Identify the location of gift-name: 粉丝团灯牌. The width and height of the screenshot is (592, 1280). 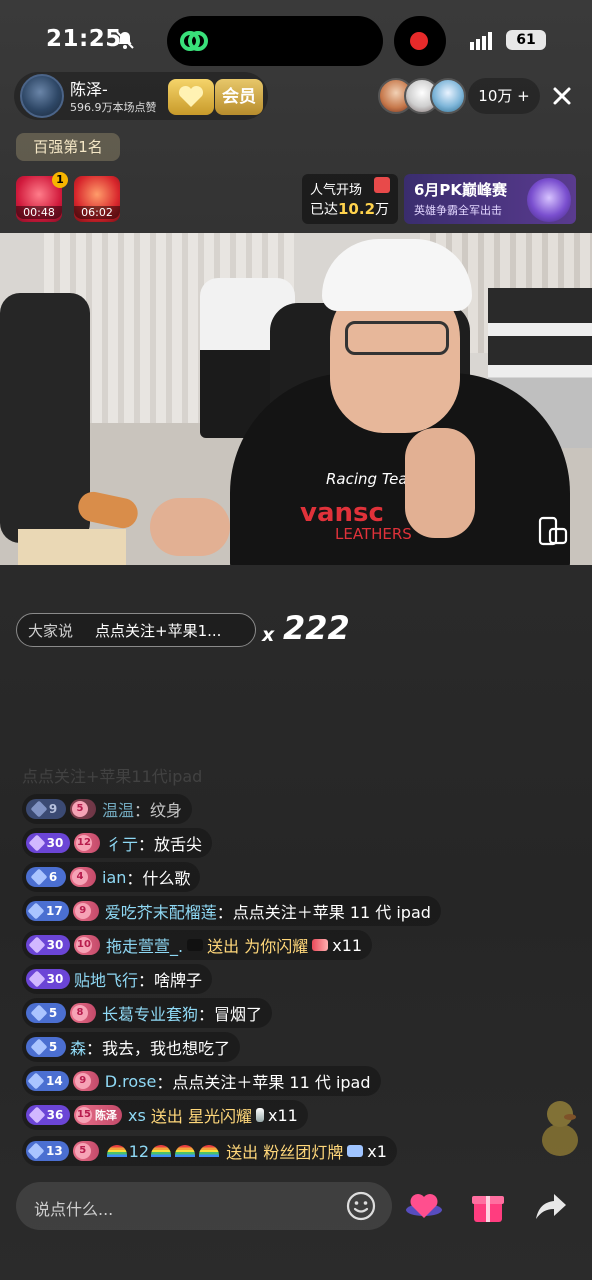
(303, 1152).